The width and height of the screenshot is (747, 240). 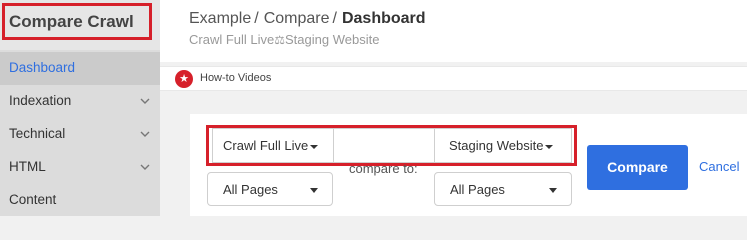 What do you see at coordinates (719, 166) in the screenshot?
I see `cancel-link: Cancel` at bounding box center [719, 166].